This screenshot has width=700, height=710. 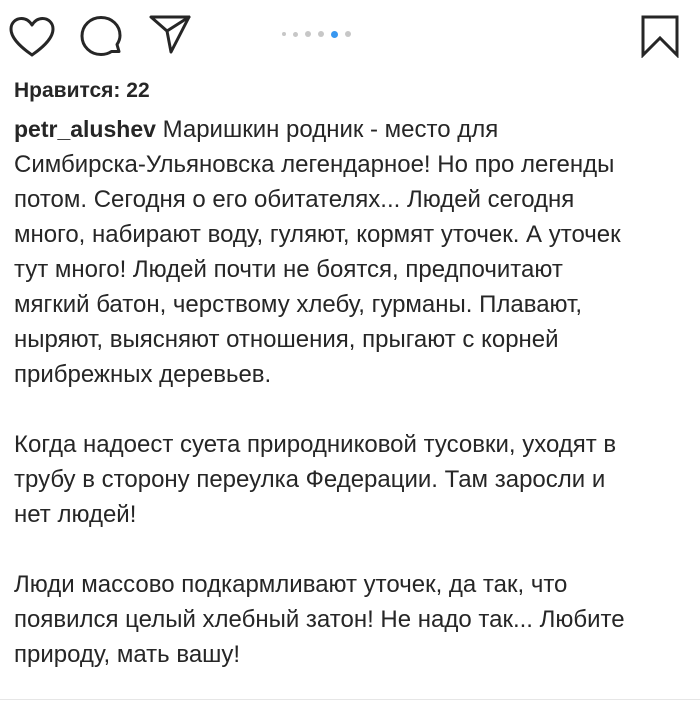 I want to click on caption-first-line: Маришкин родник - место для, so click(x=330, y=129).